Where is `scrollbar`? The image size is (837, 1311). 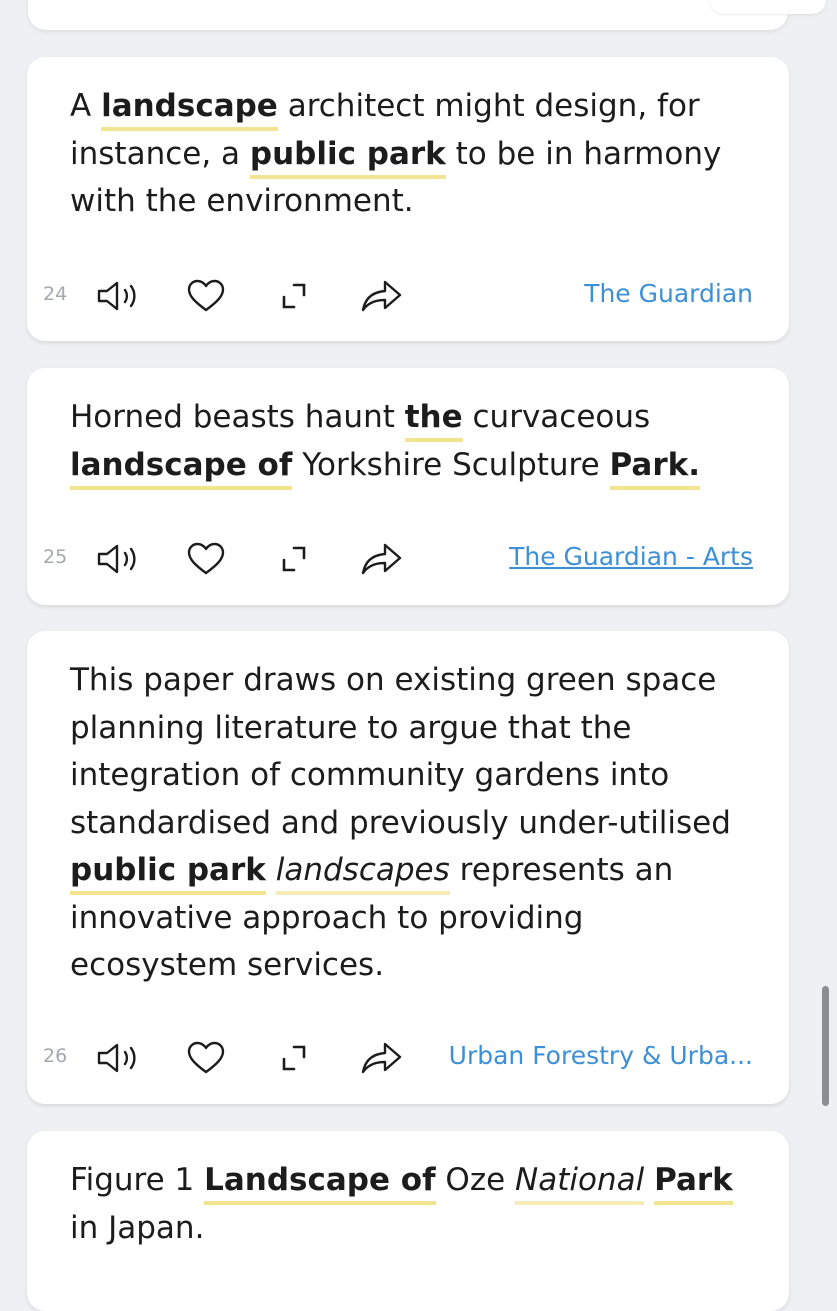 scrollbar is located at coordinates (825, 1046).